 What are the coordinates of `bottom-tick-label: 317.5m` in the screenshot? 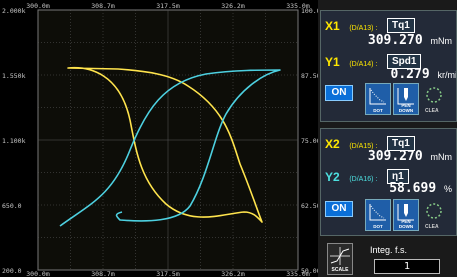 It's located at (168, 273).